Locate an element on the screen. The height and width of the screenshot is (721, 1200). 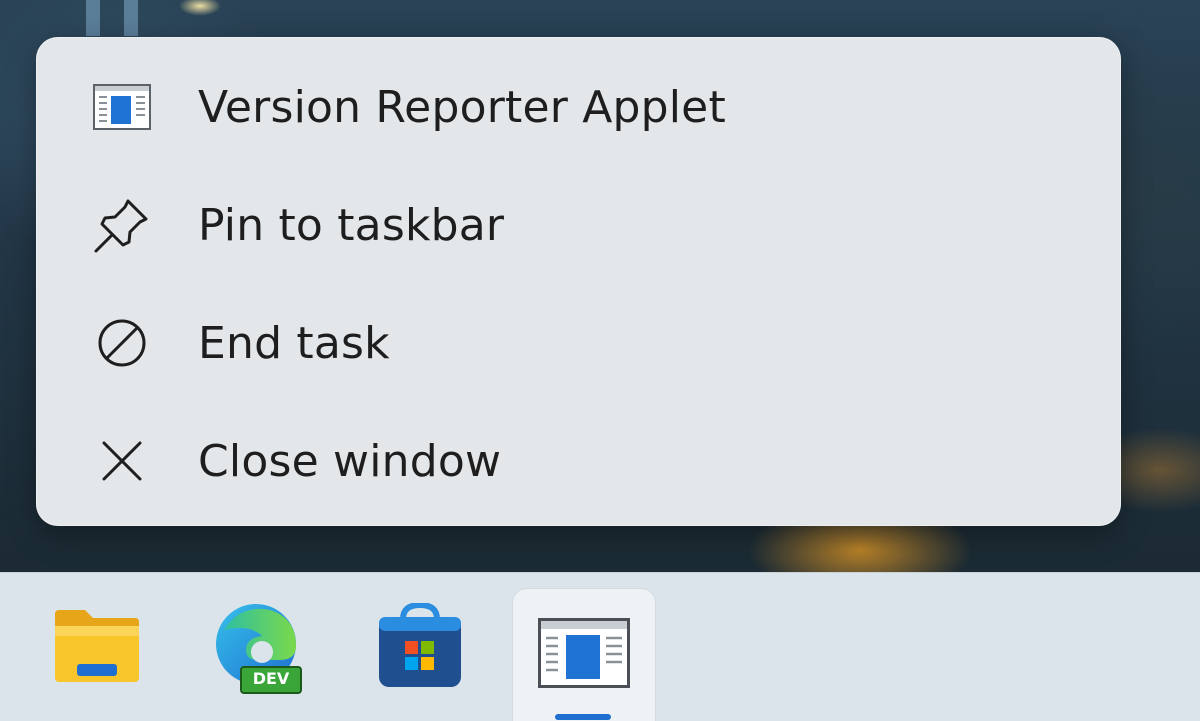
menu-item-close-window: Close window is located at coordinates (578, 461).